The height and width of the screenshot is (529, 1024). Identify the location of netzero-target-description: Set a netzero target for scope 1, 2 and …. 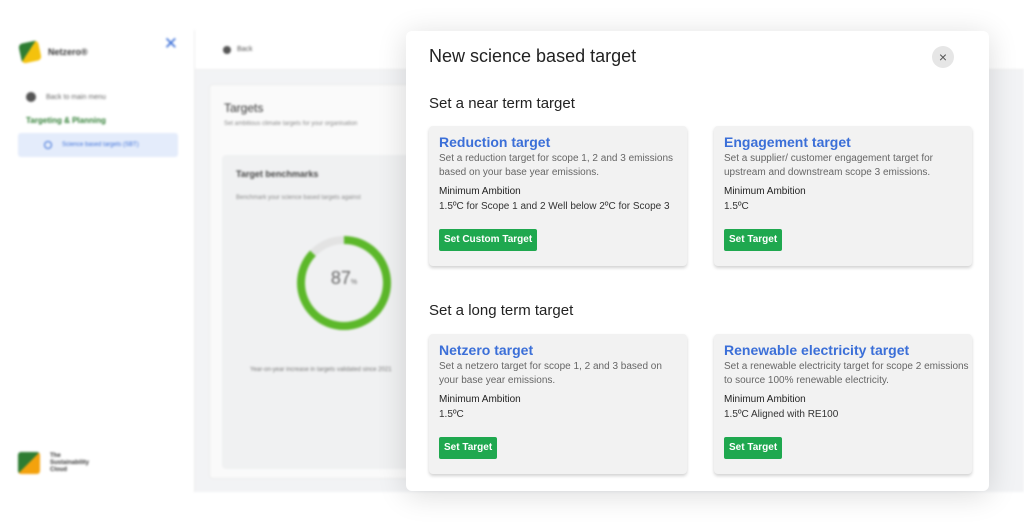
(550, 373).